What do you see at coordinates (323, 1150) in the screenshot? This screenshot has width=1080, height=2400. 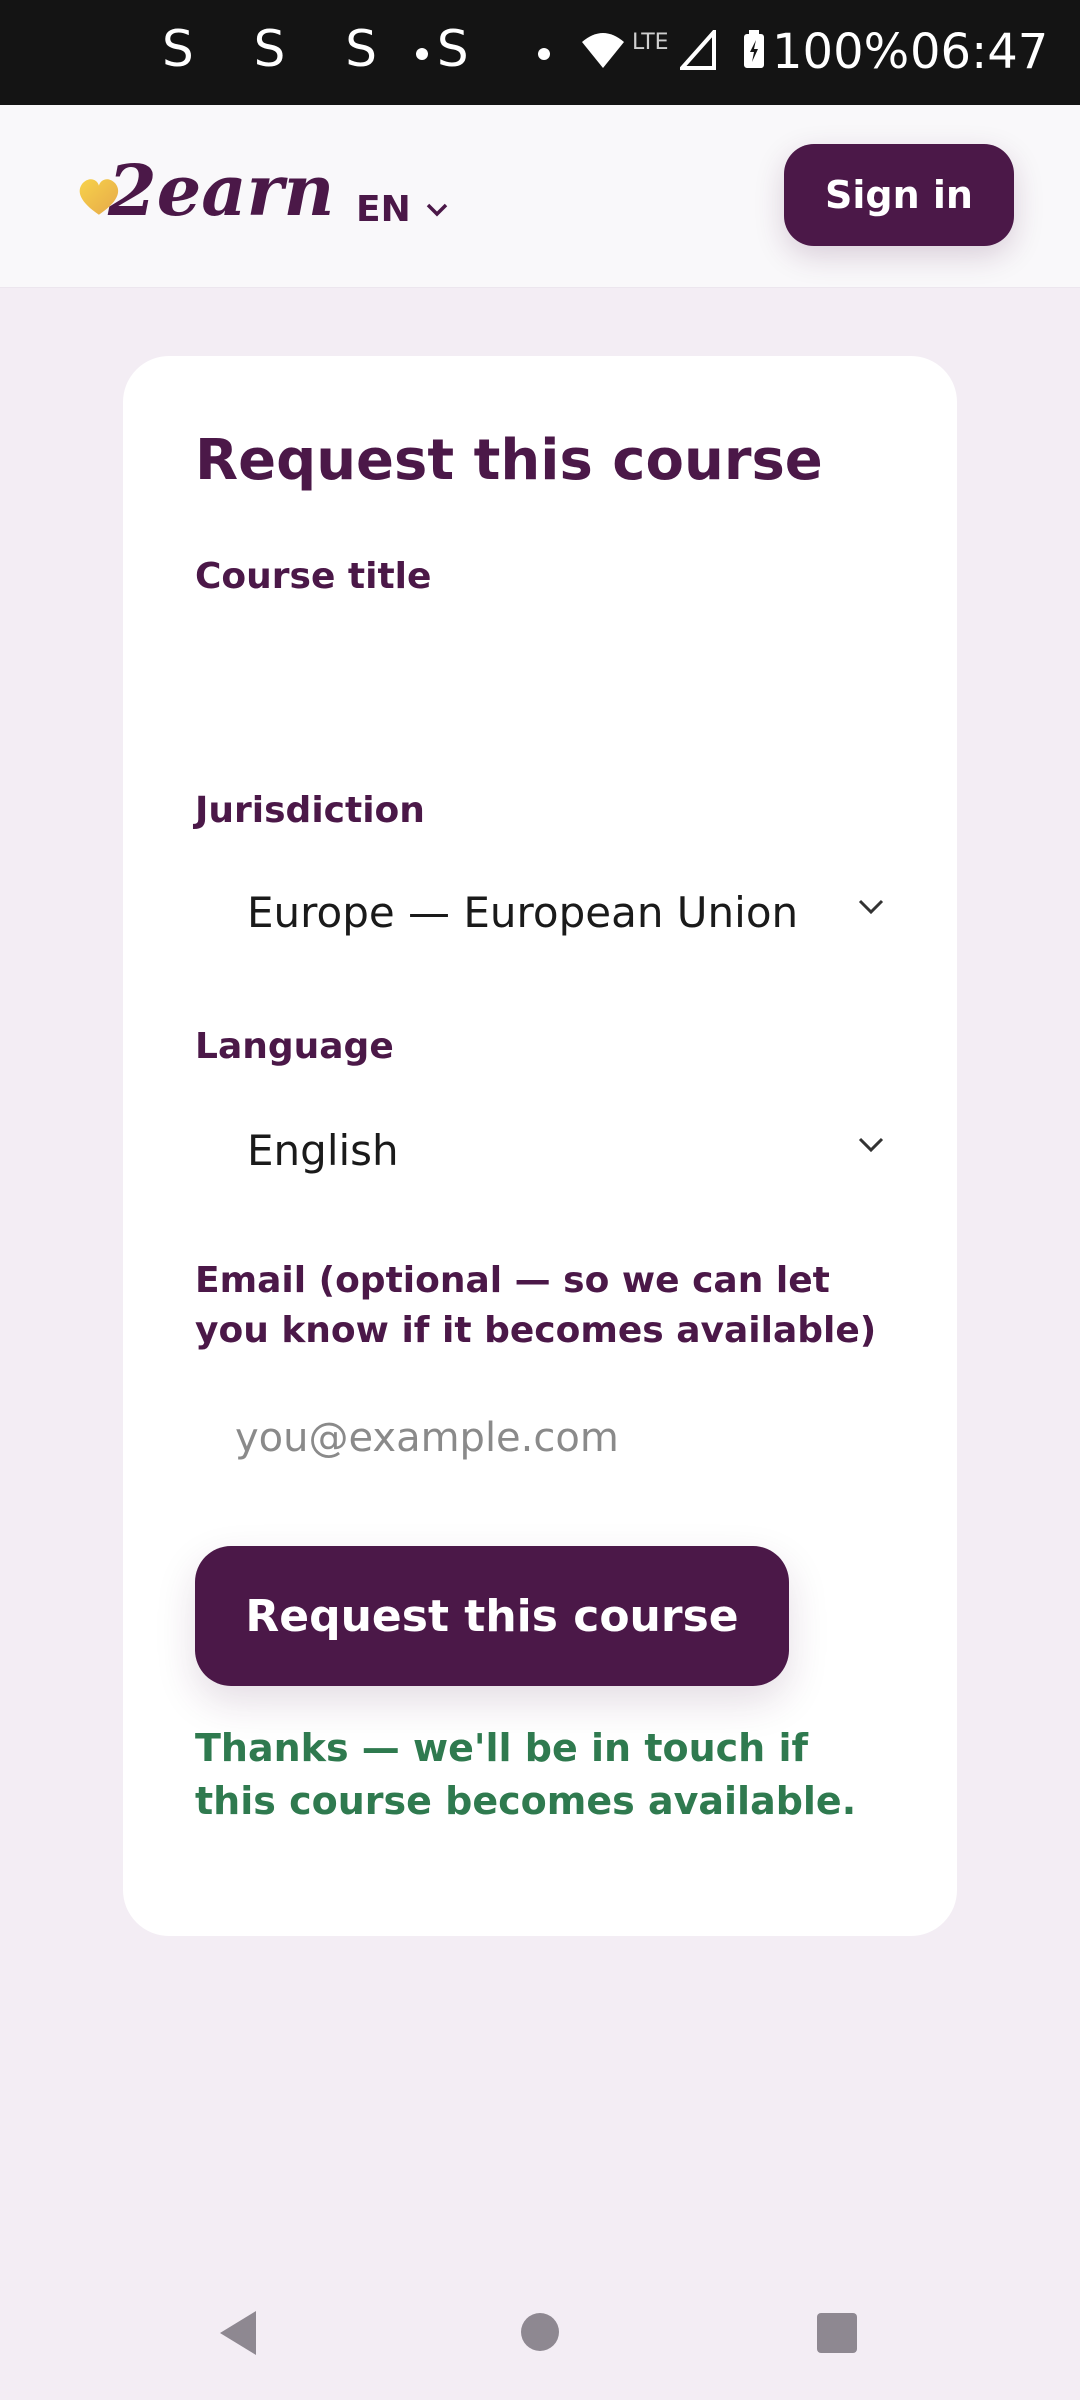 I see `language-value: English` at bounding box center [323, 1150].